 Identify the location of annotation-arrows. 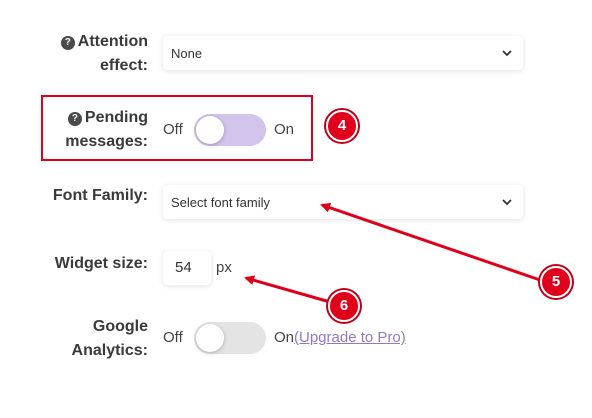
(392, 253).